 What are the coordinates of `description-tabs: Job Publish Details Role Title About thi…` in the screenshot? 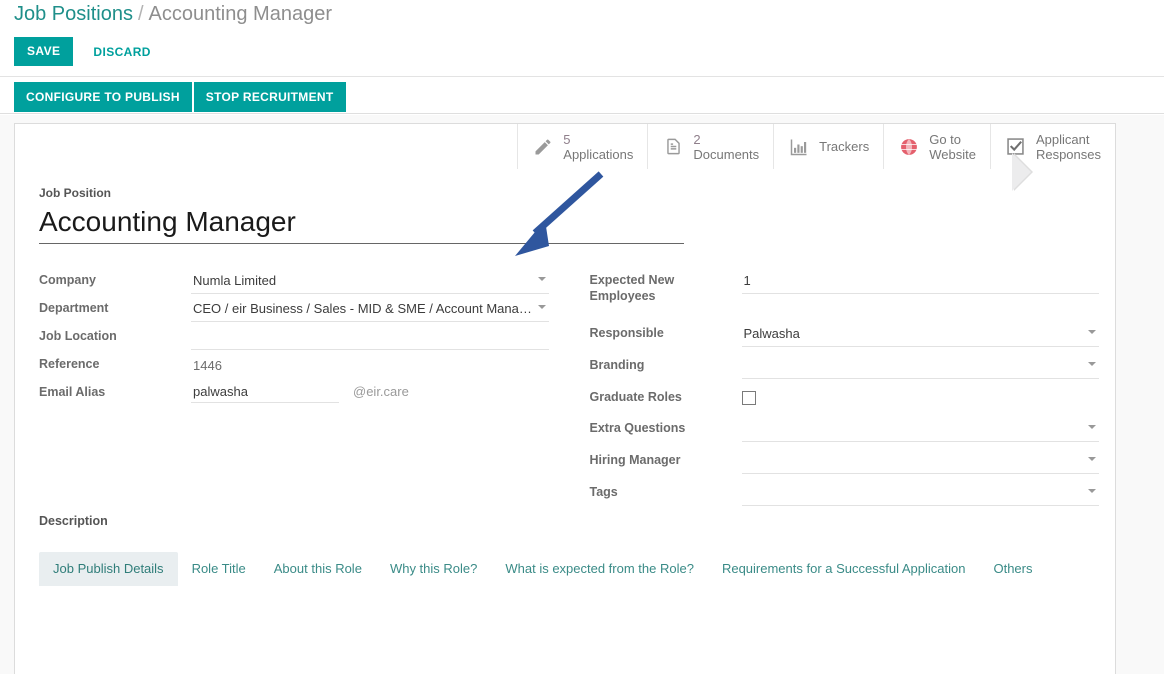 It's located at (569, 569).